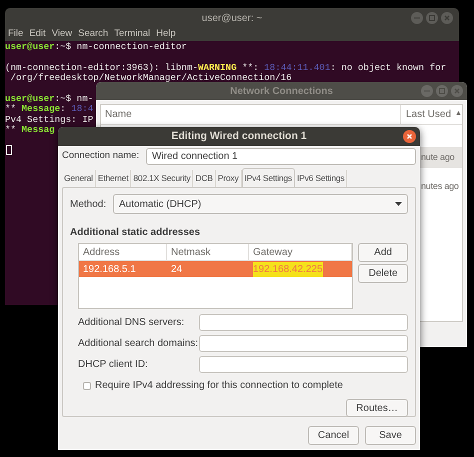  I want to click on checkbox-label: Require IPv4 addressing for this connection to complete, so click(219, 386).